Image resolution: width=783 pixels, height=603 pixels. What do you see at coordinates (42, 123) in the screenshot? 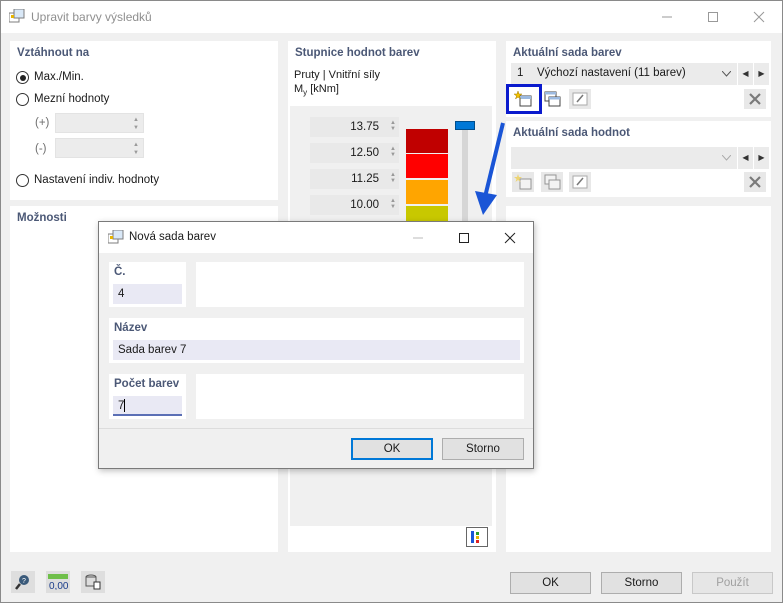
I see `plus-label: (+)` at bounding box center [42, 123].